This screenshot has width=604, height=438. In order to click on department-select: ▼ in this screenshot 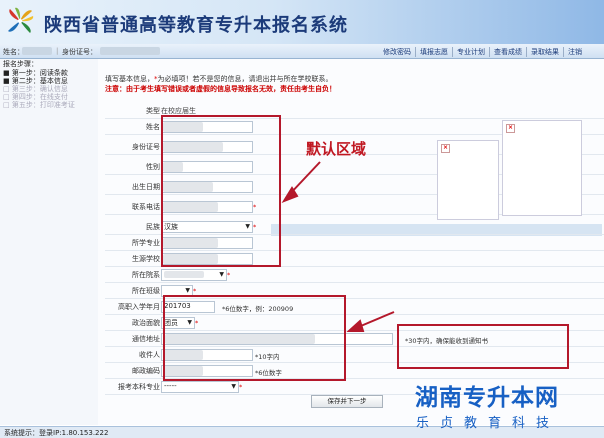, I will do `click(194, 275)`.